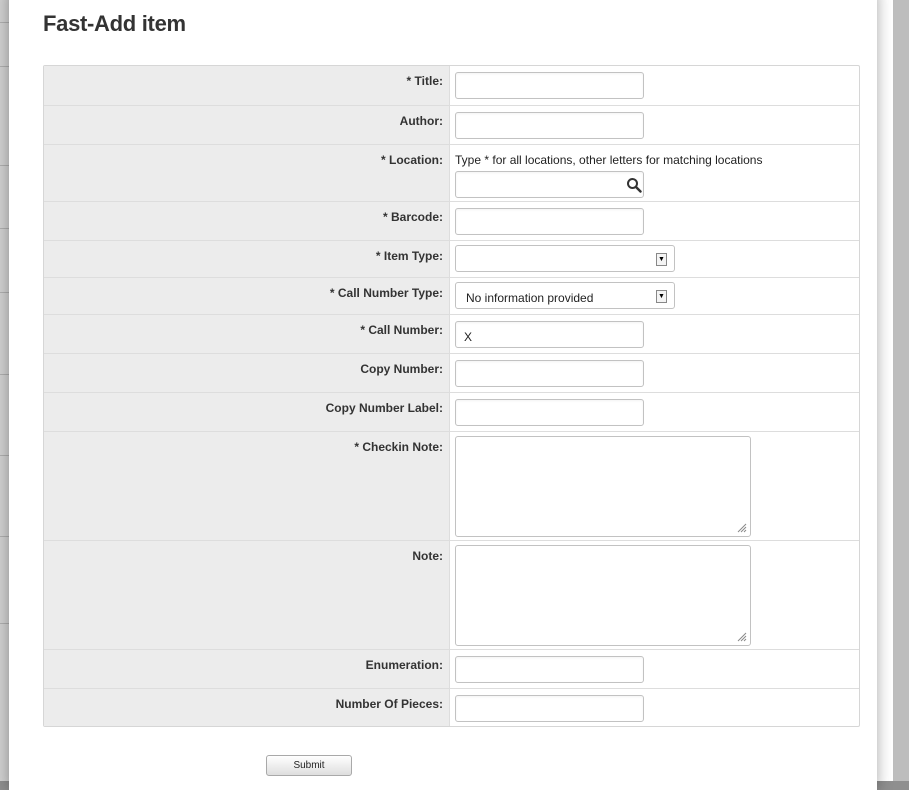  I want to click on form-row-note: Note:, so click(451, 594).